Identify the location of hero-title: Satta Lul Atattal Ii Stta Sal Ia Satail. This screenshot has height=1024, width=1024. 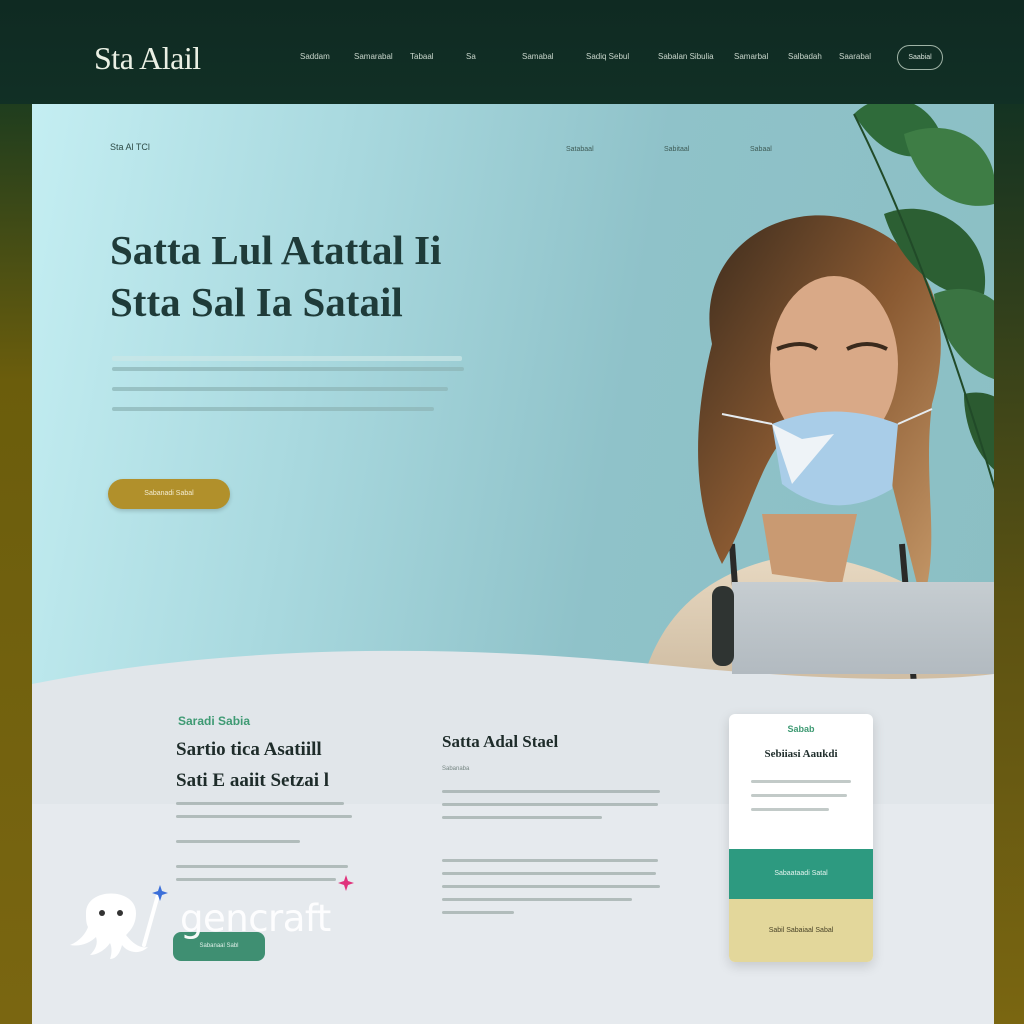
(370, 276).